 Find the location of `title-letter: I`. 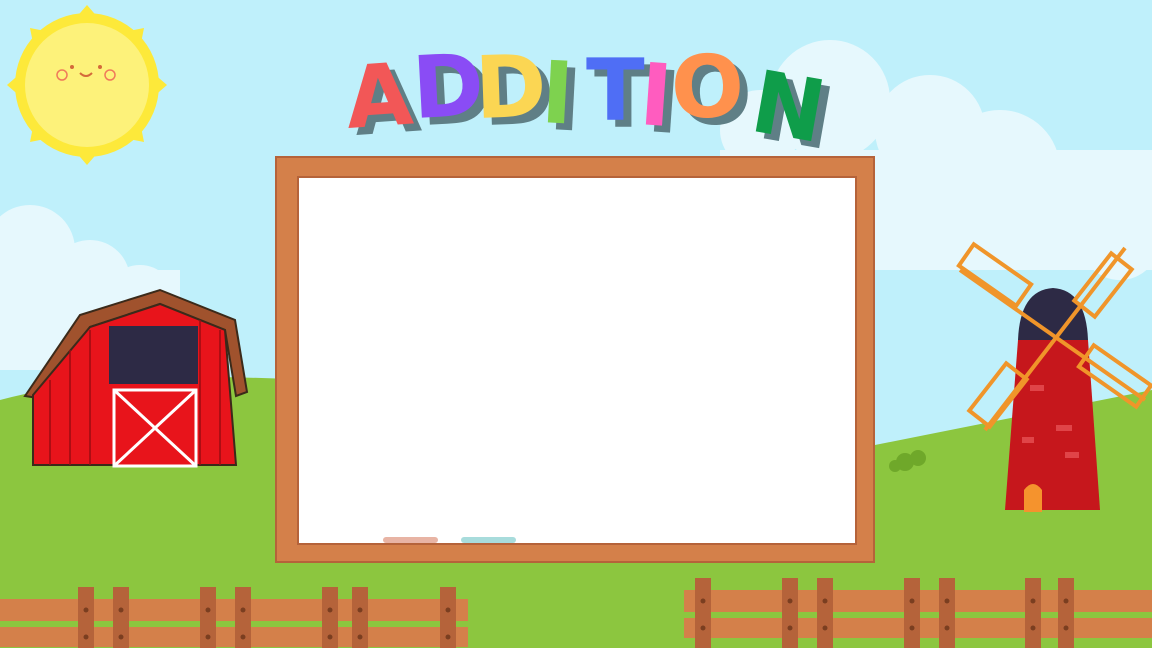

title-letter: I is located at coordinates (557, 94).